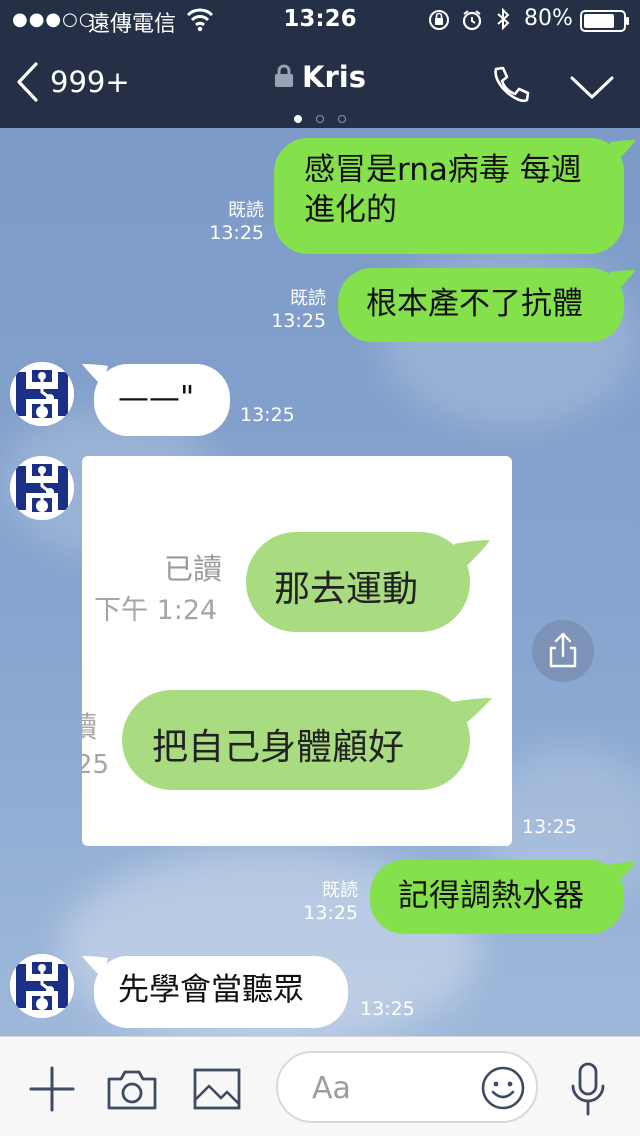 This screenshot has width=640, height=1136. What do you see at coordinates (90, 727) in the screenshot?
I see `photo-read-receipt-cropped: 讀` at bounding box center [90, 727].